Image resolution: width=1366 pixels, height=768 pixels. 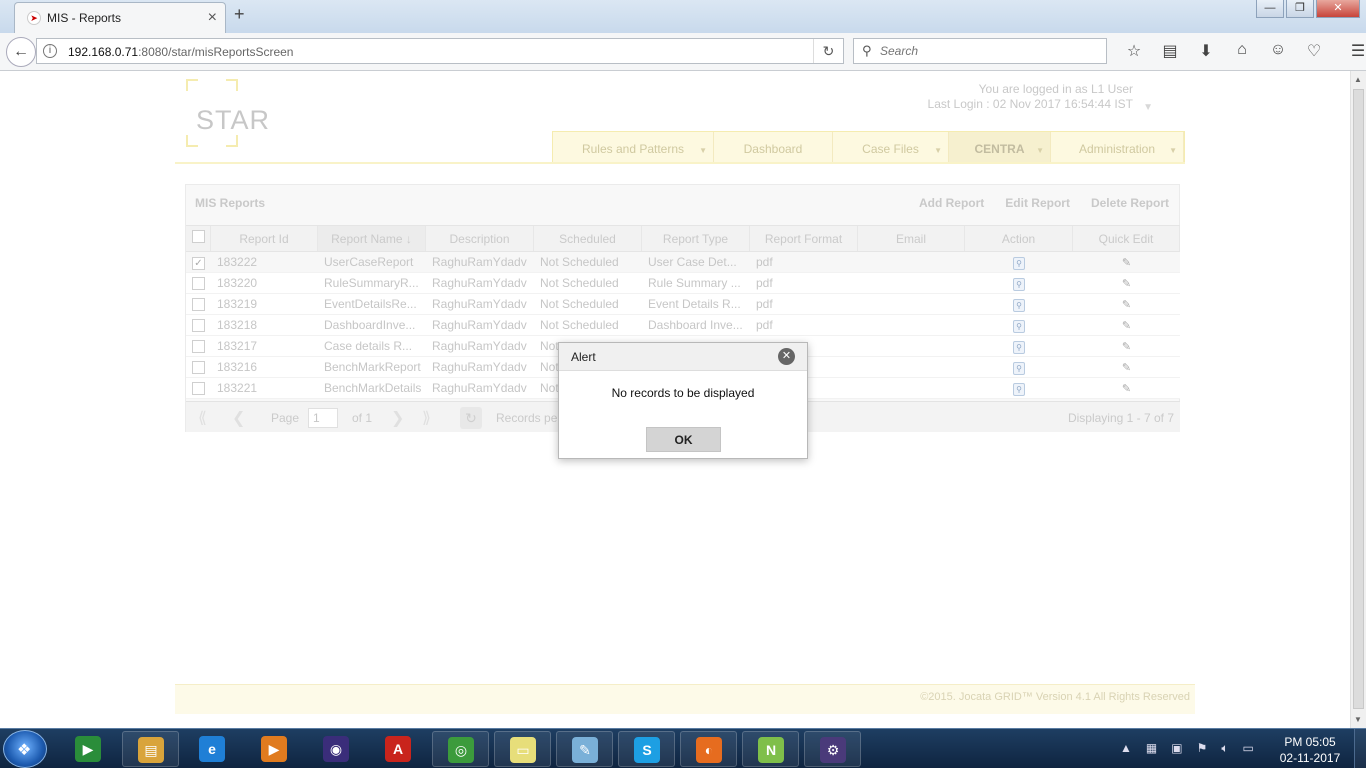 What do you see at coordinates (202, 418) in the screenshot?
I see `first-page-icon: ⟪` at bounding box center [202, 418].